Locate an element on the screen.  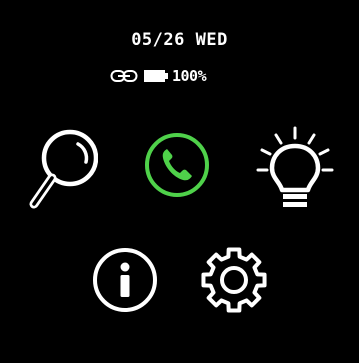
date-label: 05/26 WED is located at coordinates (179, 40).